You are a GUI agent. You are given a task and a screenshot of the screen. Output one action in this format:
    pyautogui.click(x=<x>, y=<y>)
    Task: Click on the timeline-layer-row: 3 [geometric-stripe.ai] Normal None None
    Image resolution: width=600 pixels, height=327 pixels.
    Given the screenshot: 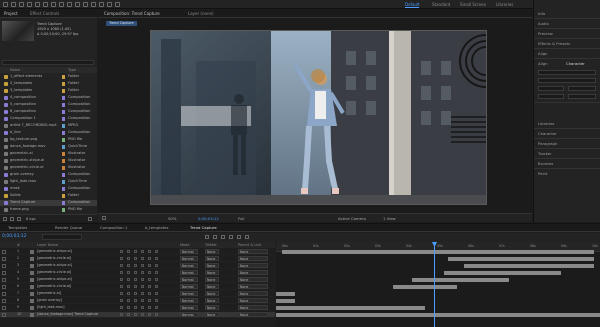 What is the action you would take?
    pyautogui.click(x=137, y=266)
    